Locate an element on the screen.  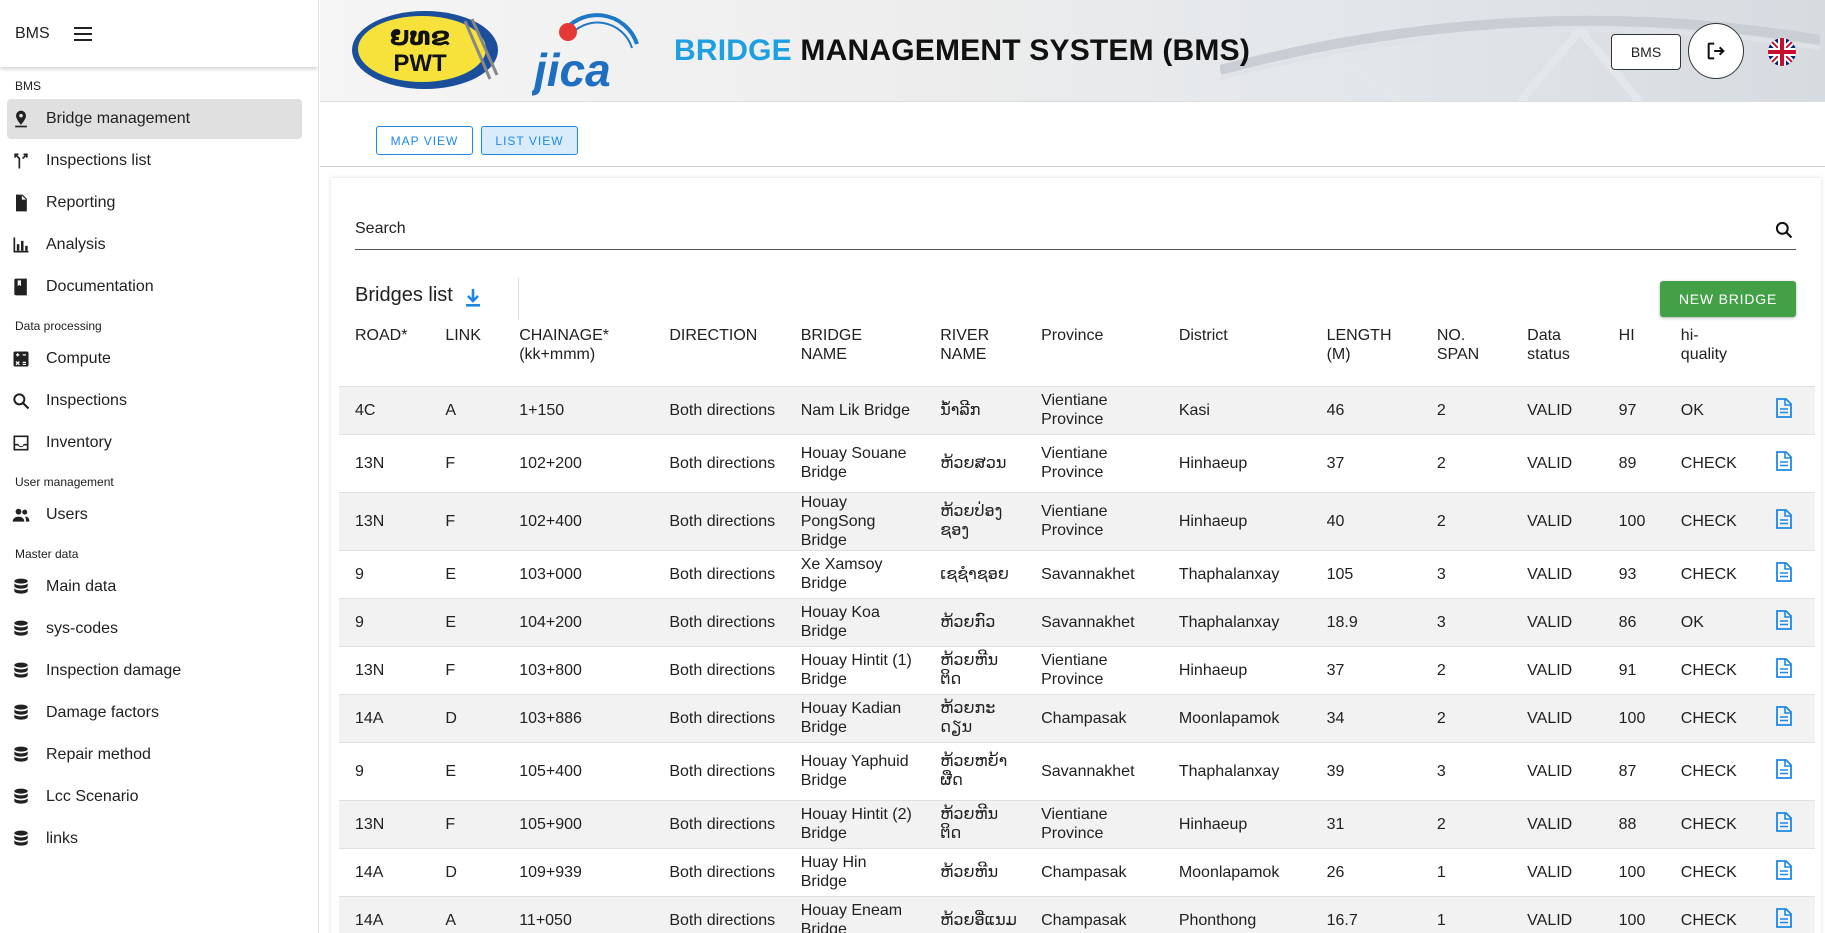
map-view-button: MAP VIEW is located at coordinates (424, 140).